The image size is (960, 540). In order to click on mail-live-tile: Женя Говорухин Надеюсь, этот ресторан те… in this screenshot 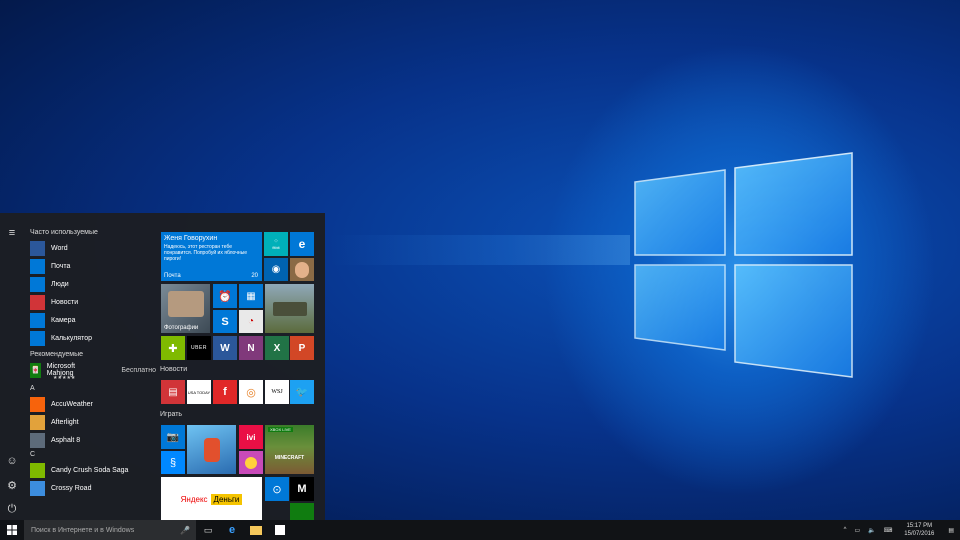, I will do `click(211, 256)`.